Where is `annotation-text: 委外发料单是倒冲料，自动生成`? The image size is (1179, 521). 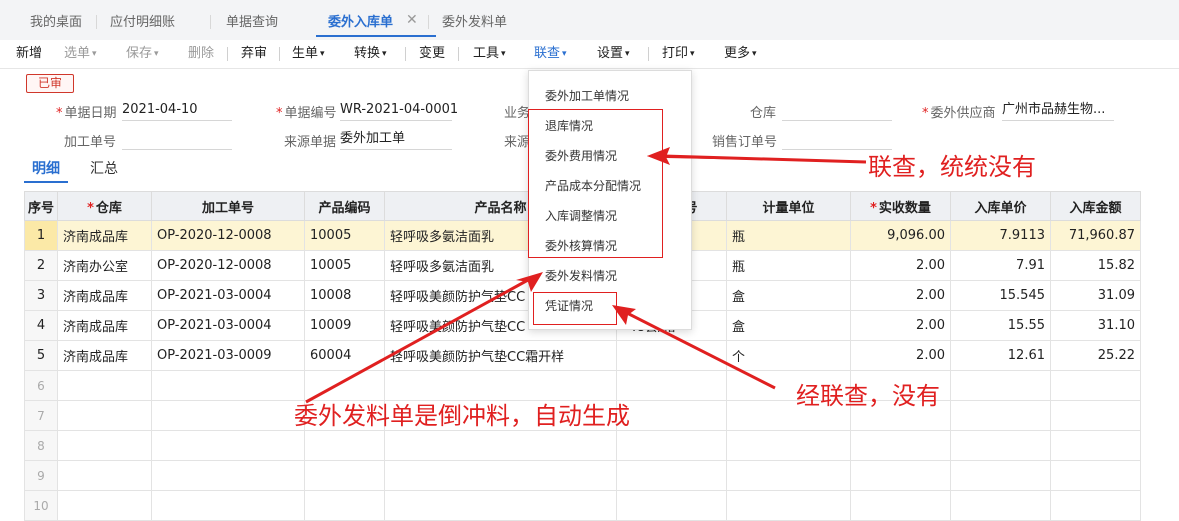
annotation-text: 委外发料单是倒冲料，自动生成 is located at coordinates (462, 416).